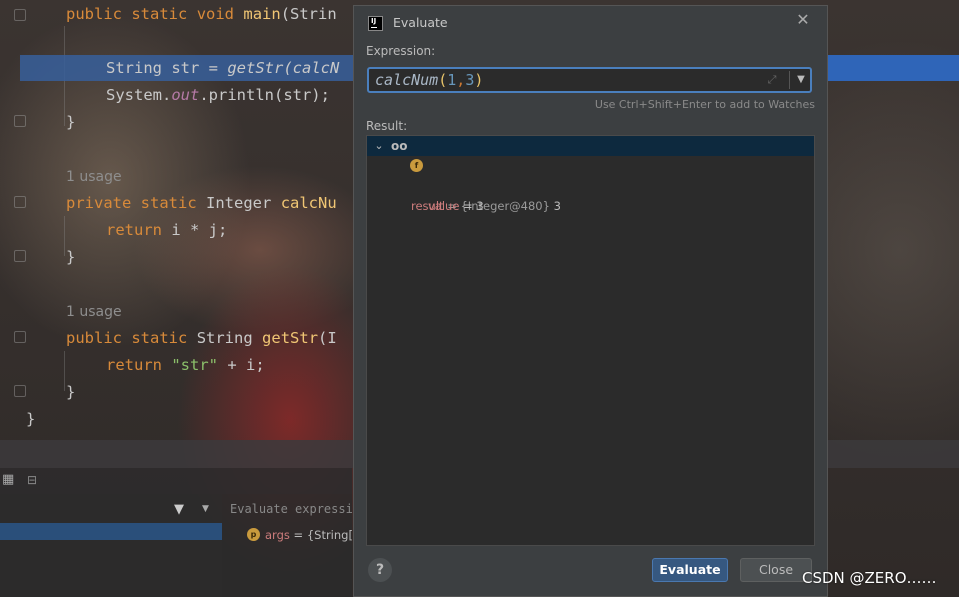  What do you see at coordinates (311, 68) in the screenshot?
I see `code-text: (calcN` at bounding box center [311, 68].